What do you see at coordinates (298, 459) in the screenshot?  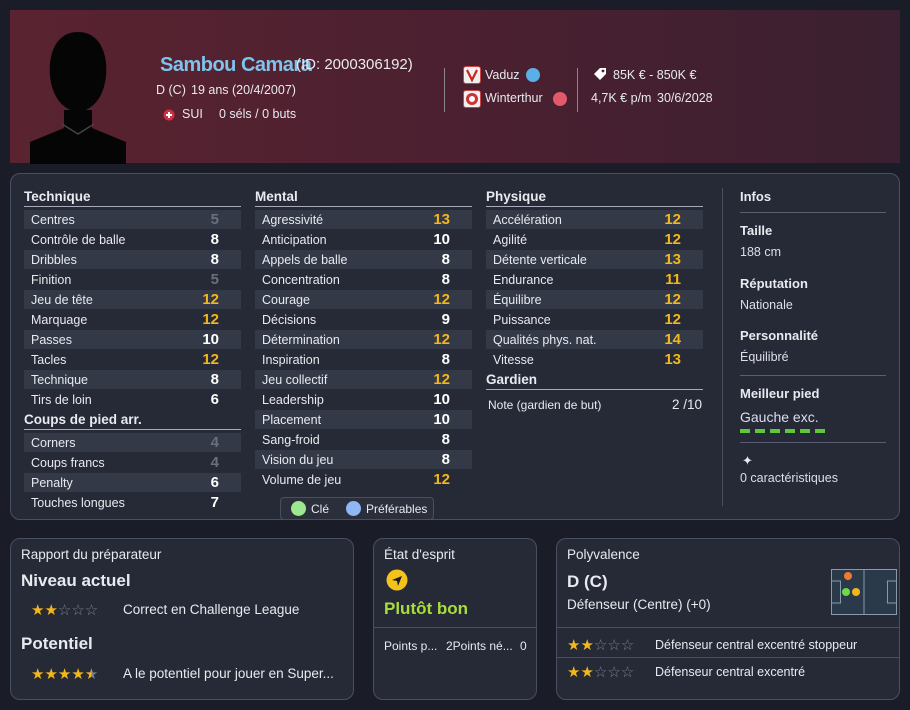 I see `mental-label: Vision du jeu` at bounding box center [298, 459].